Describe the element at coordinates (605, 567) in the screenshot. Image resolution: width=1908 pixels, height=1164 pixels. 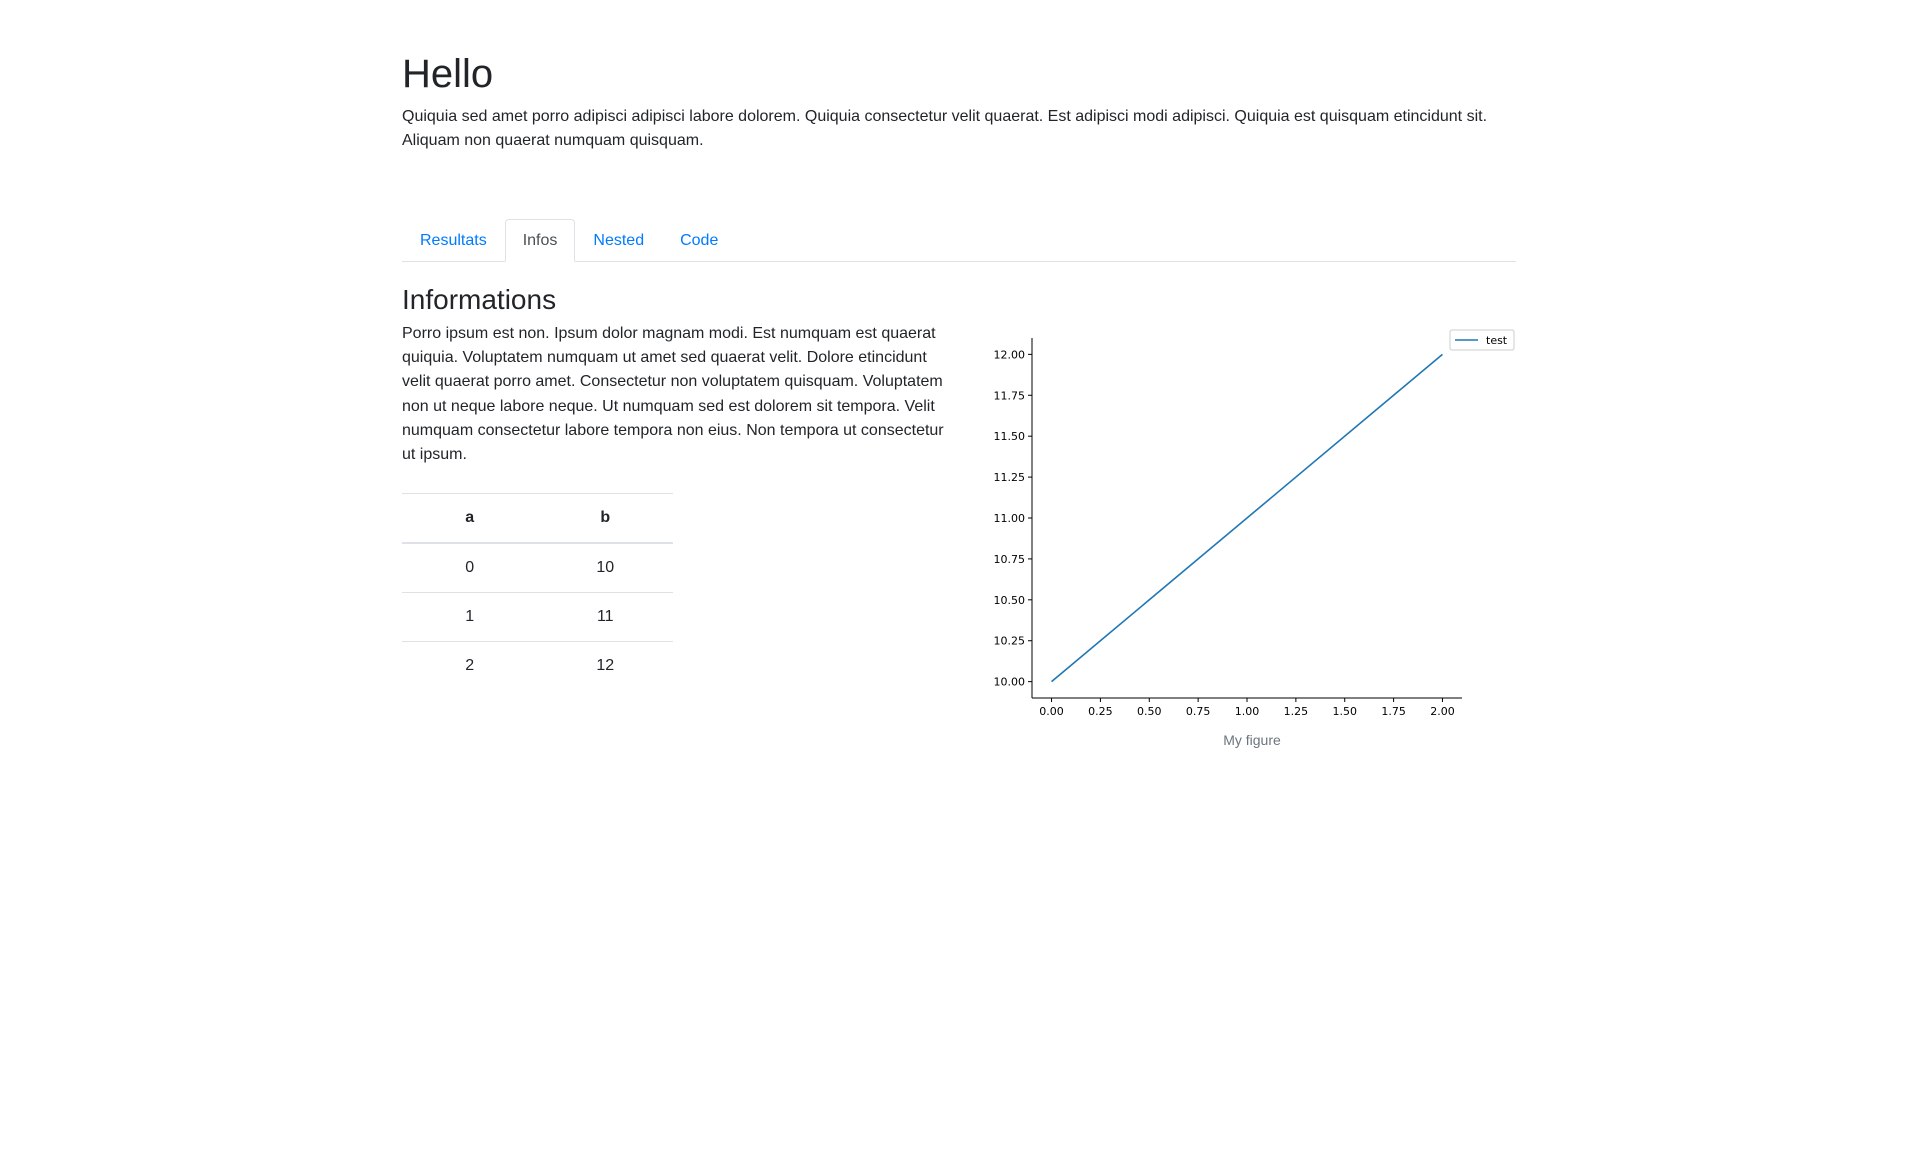
I see `table-cell: 10` at that location.